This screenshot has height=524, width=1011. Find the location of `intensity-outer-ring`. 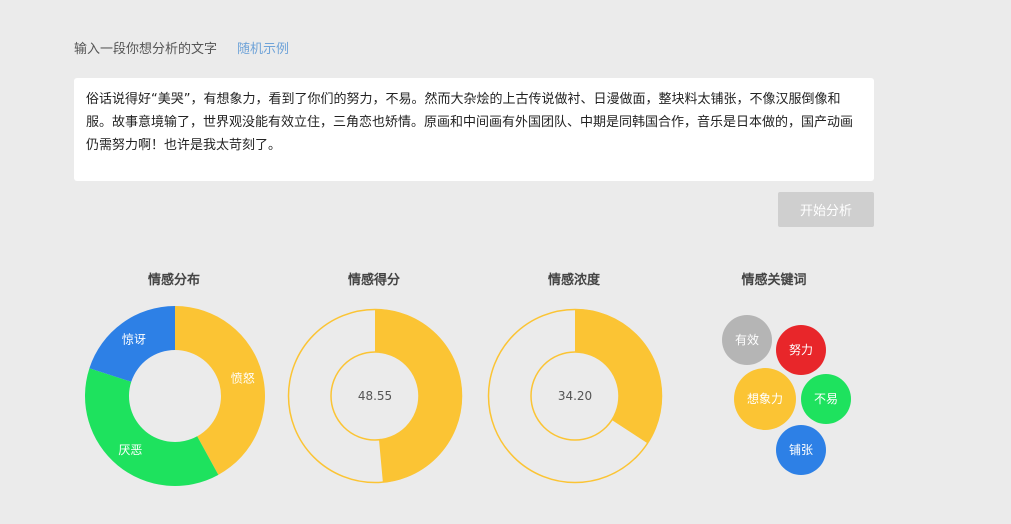

intensity-outer-ring is located at coordinates (575, 396).